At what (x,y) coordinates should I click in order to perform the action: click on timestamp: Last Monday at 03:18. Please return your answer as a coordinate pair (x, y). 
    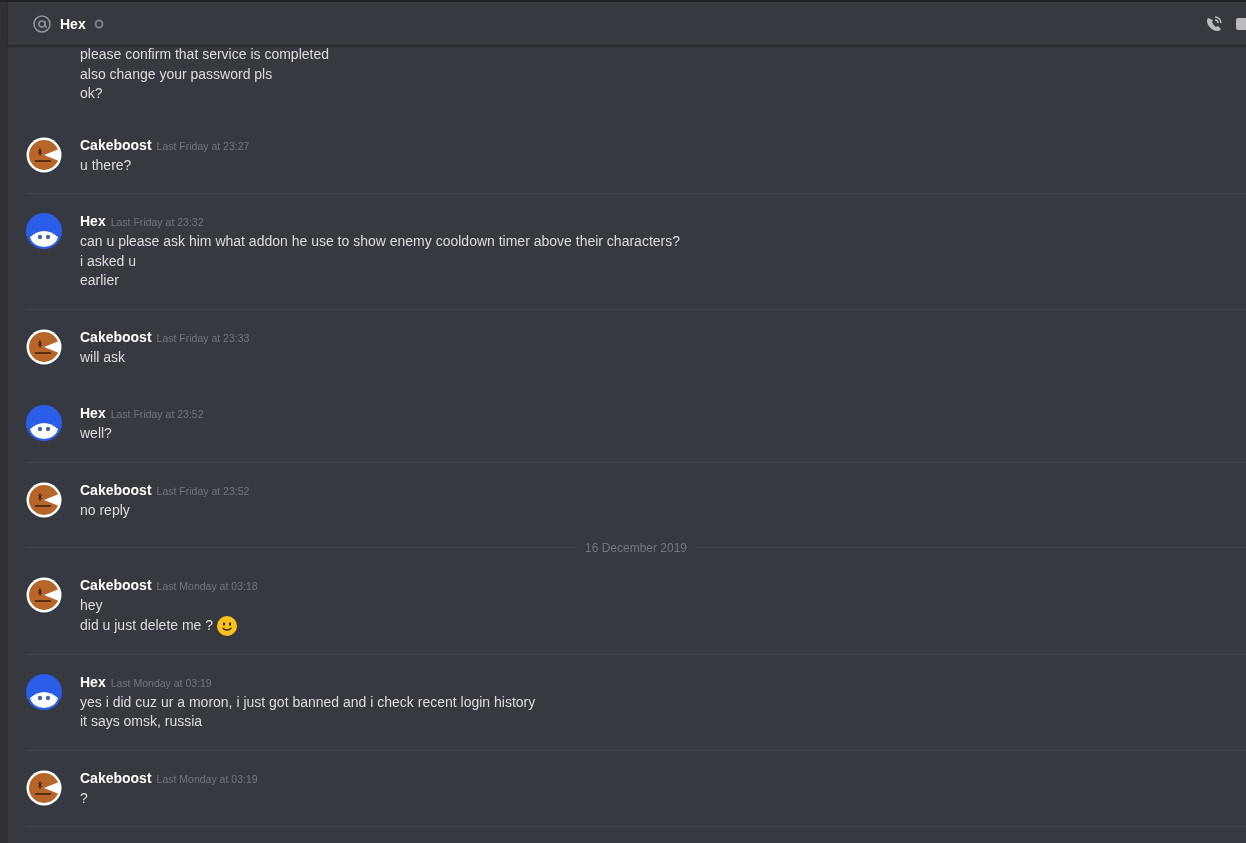
    Looking at the image, I should click on (207, 586).